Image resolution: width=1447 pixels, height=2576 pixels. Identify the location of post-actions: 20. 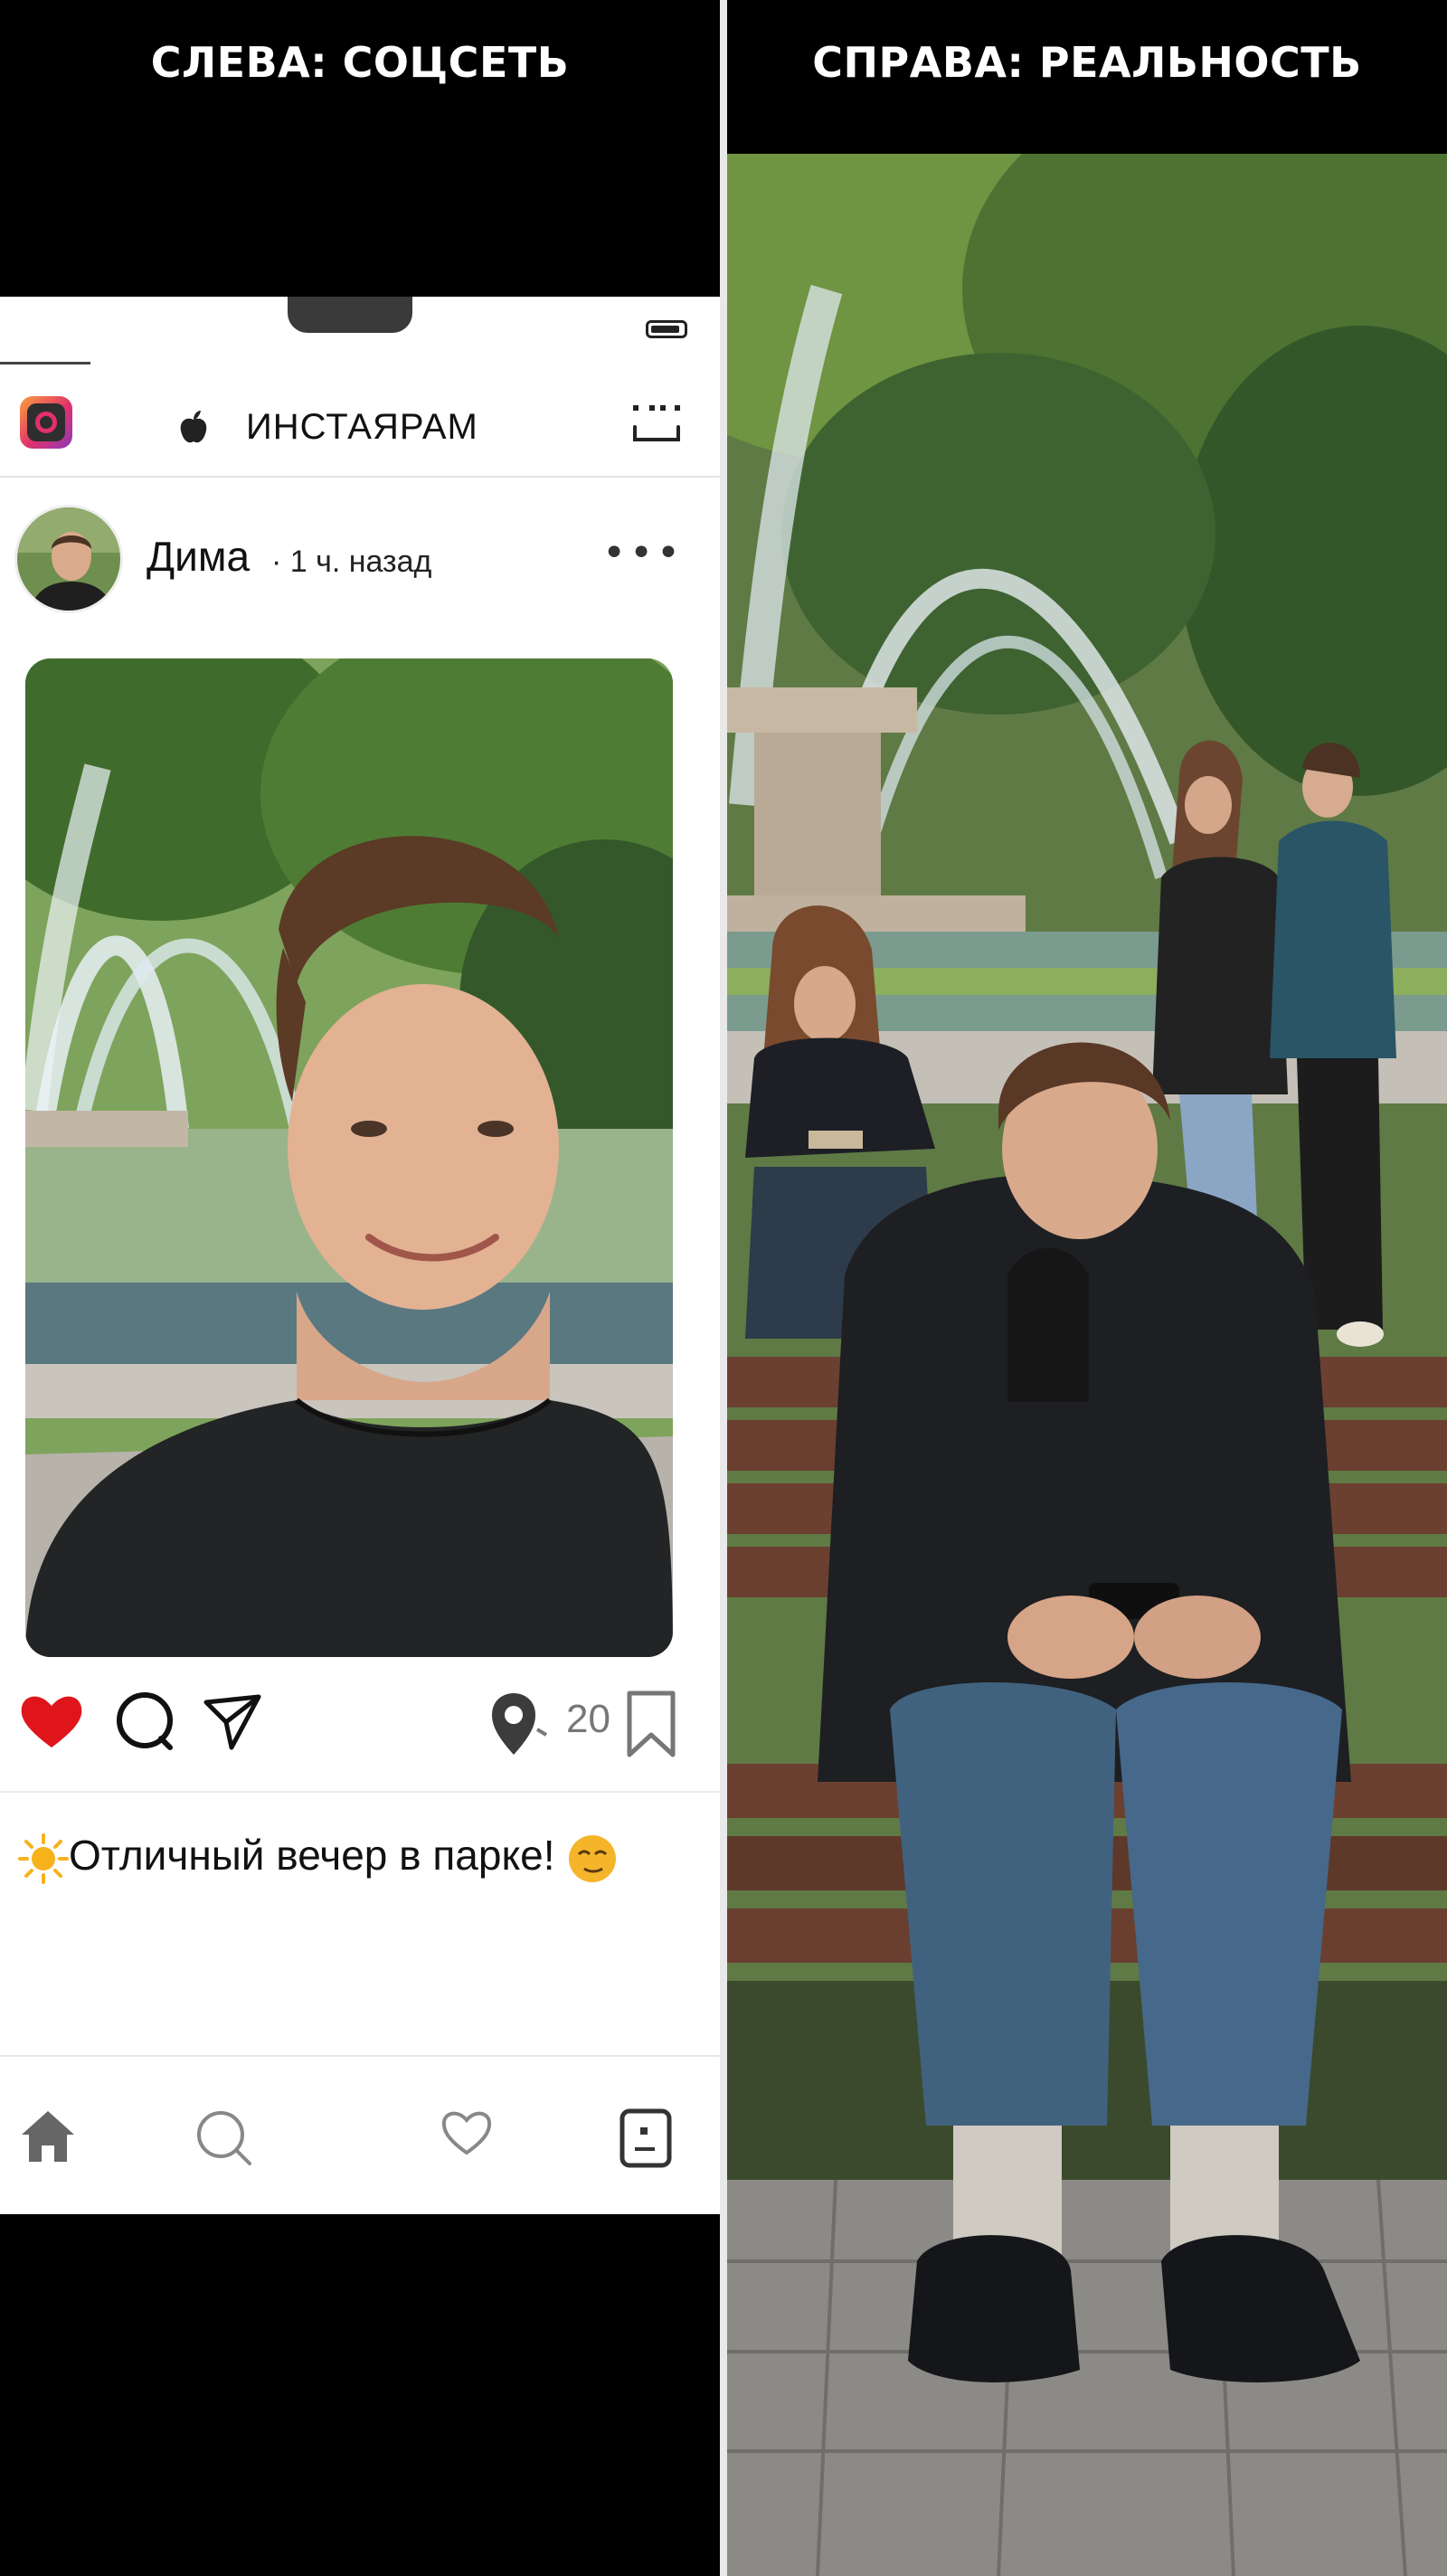
(360, 1730).